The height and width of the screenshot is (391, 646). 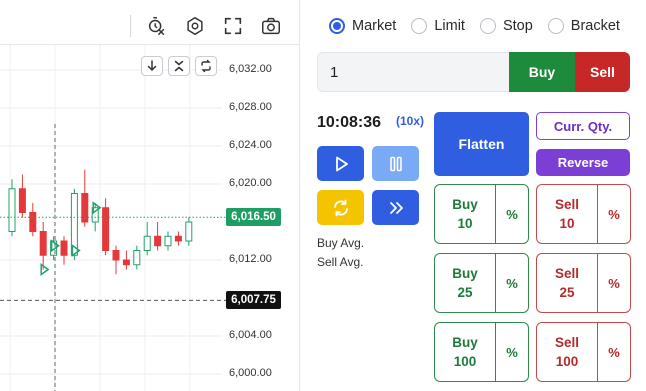 What do you see at coordinates (413, 72) in the screenshot?
I see `quantity-input` at bounding box center [413, 72].